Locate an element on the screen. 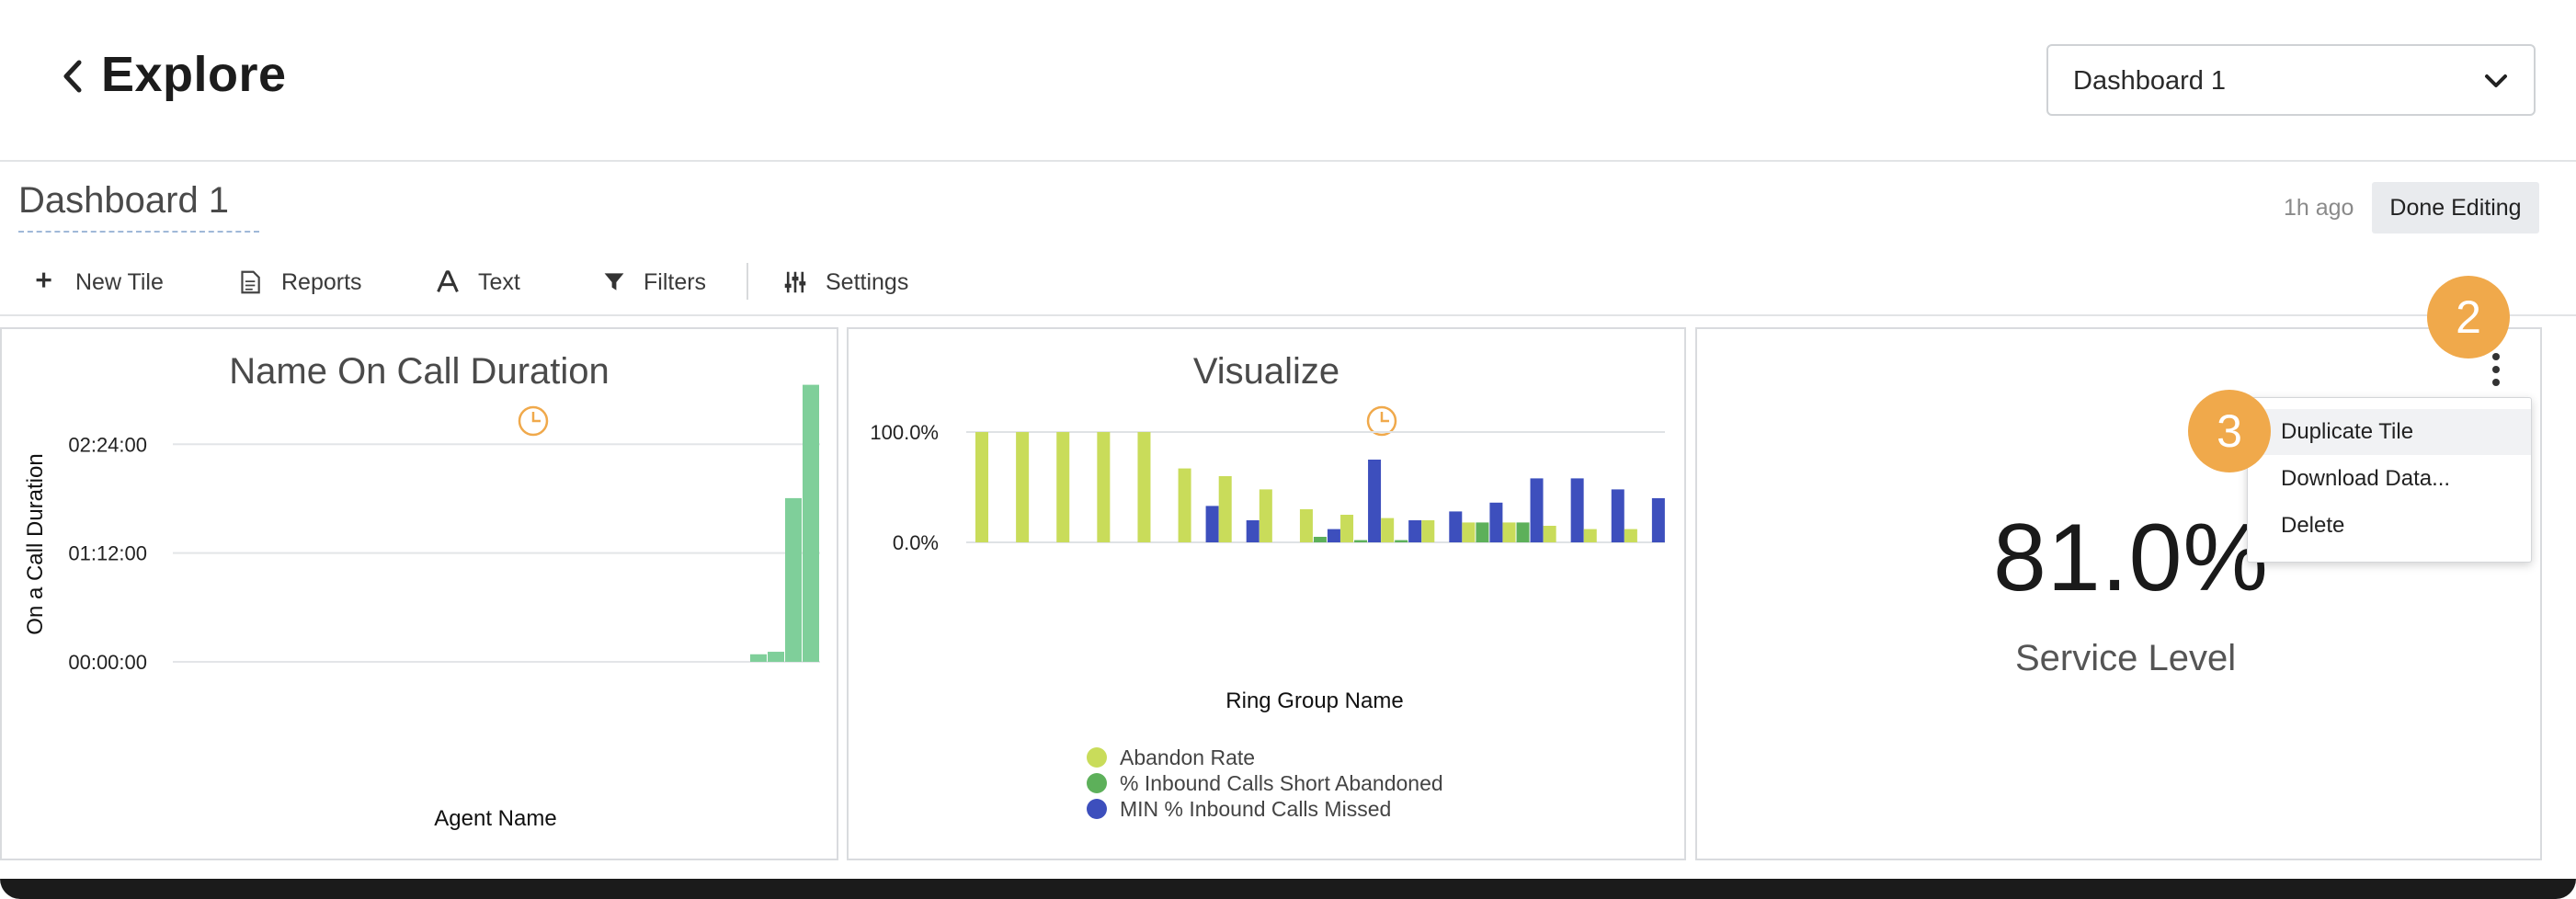  new-tile-button: New Tile is located at coordinates (99, 282).